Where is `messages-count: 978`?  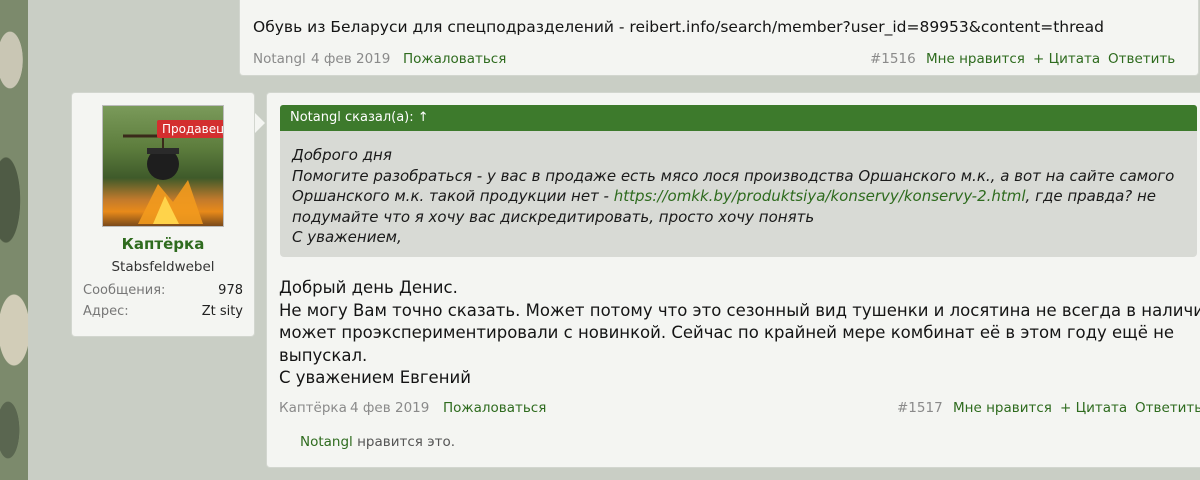
messages-count: 978 is located at coordinates (230, 290).